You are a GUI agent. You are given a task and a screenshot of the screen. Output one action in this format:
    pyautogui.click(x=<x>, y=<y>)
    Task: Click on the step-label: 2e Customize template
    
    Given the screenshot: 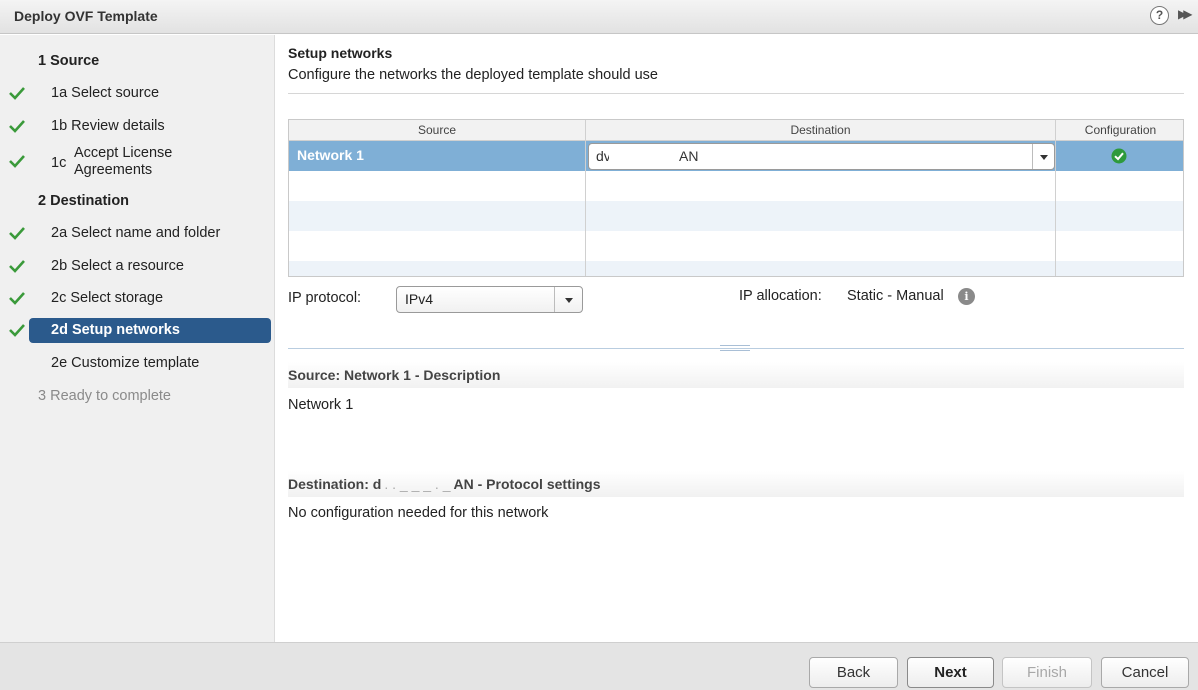 What is the action you would take?
    pyautogui.click(x=125, y=363)
    